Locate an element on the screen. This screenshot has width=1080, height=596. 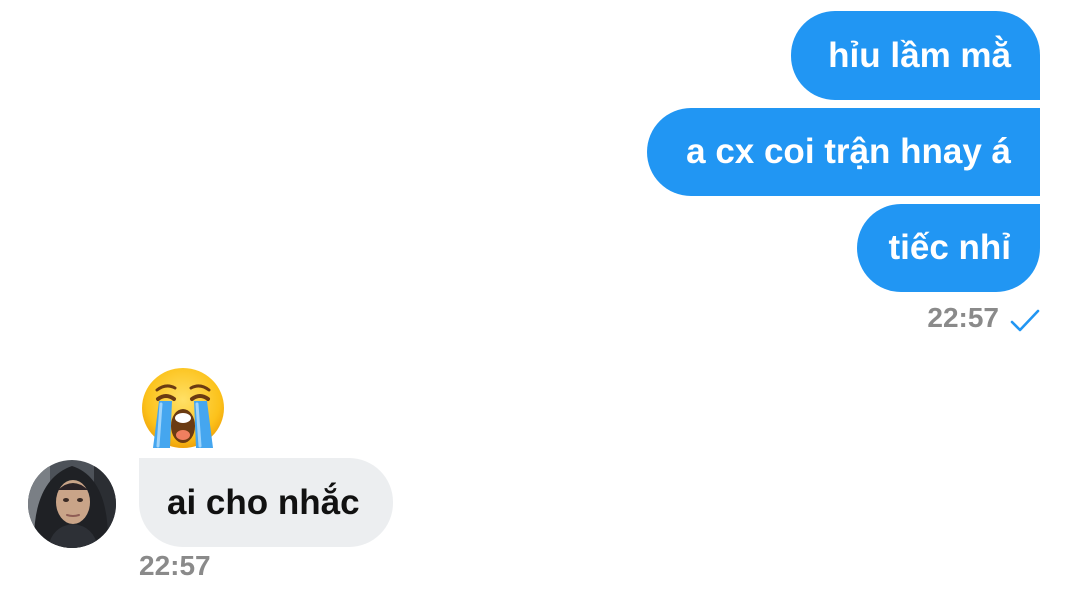
avatar is located at coordinates (72, 504).